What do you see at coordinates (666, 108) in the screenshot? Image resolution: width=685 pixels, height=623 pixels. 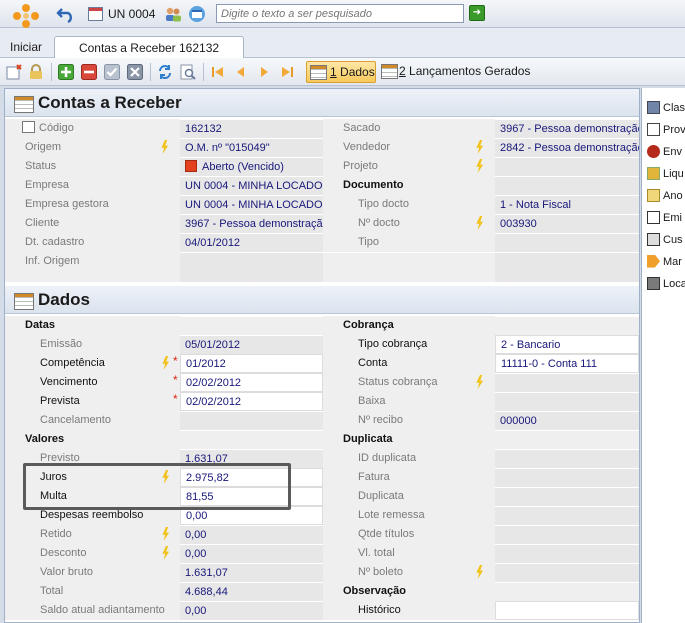 I see `side-item-classificacao: Clas` at bounding box center [666, 108].